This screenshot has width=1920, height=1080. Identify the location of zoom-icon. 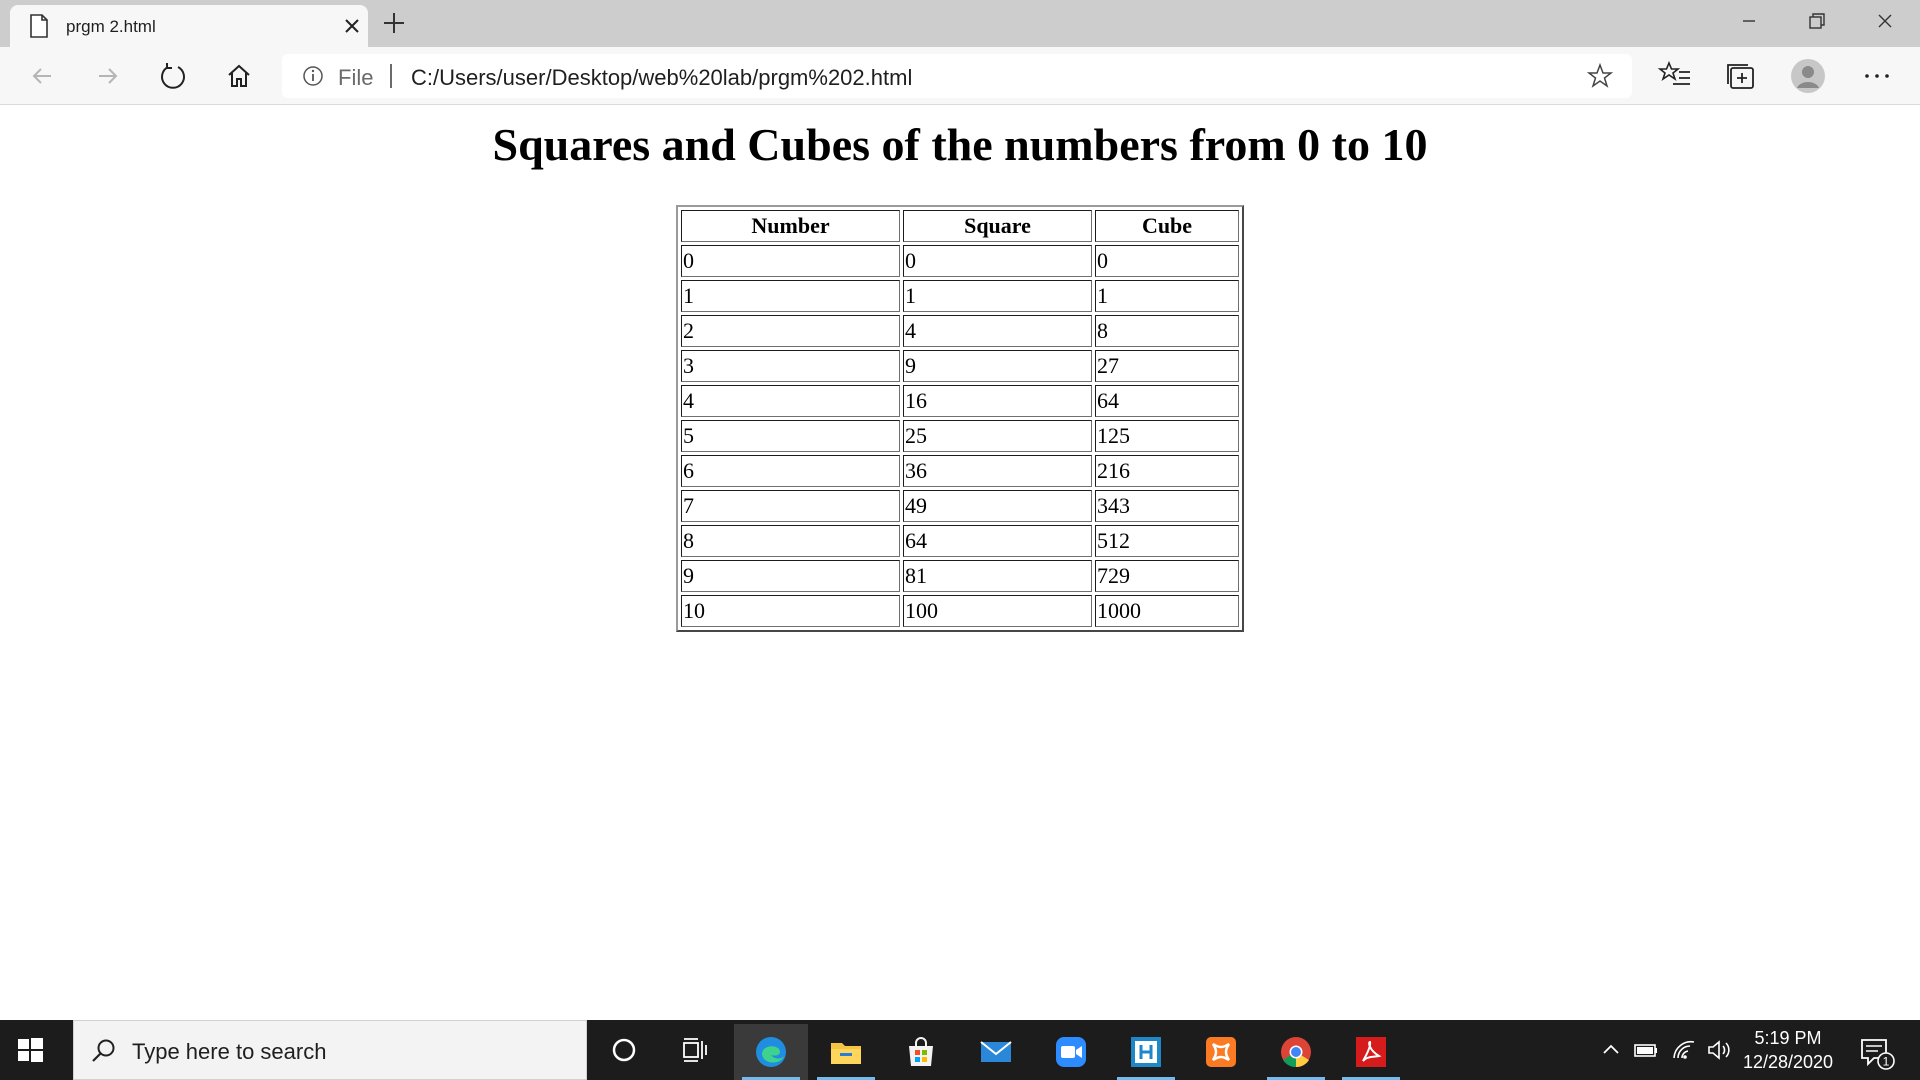
(1071, 1052).